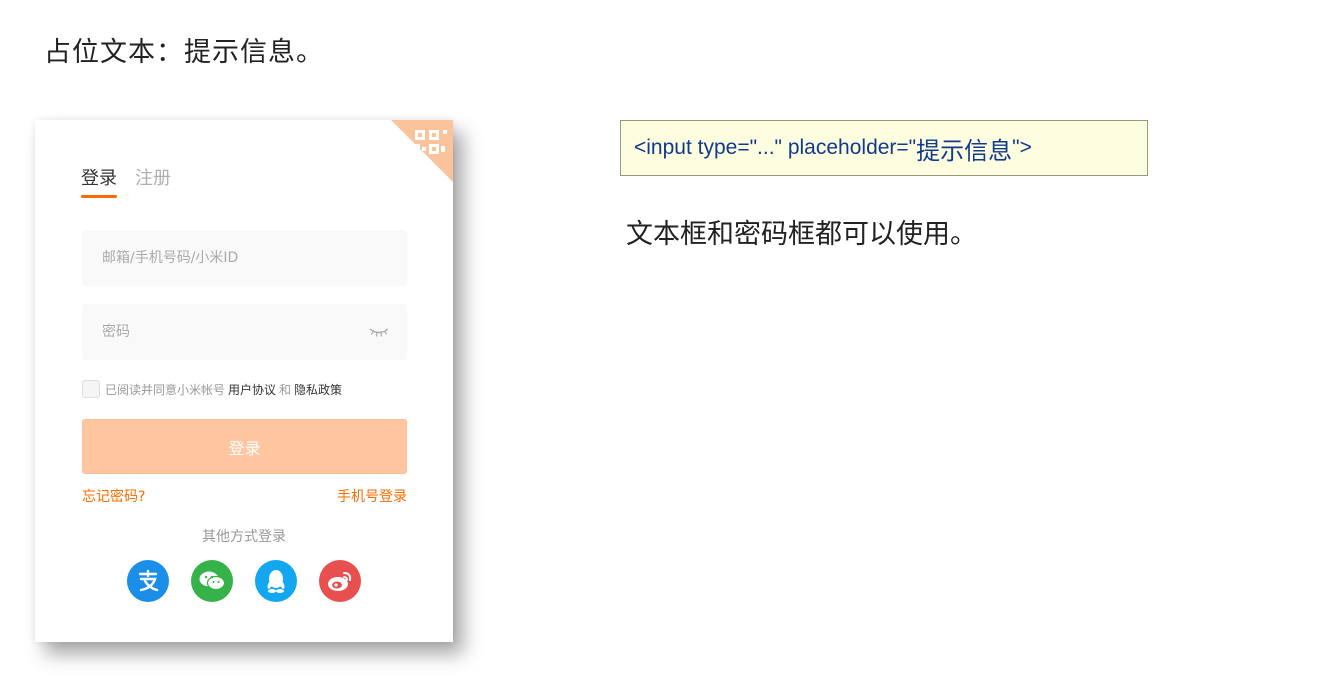 The height and width of the screenshot is (686, 1341). Describe the element at coordinates (252, 389) in the screenshot. I see `user-agreement-link: 用户协议` at that location.